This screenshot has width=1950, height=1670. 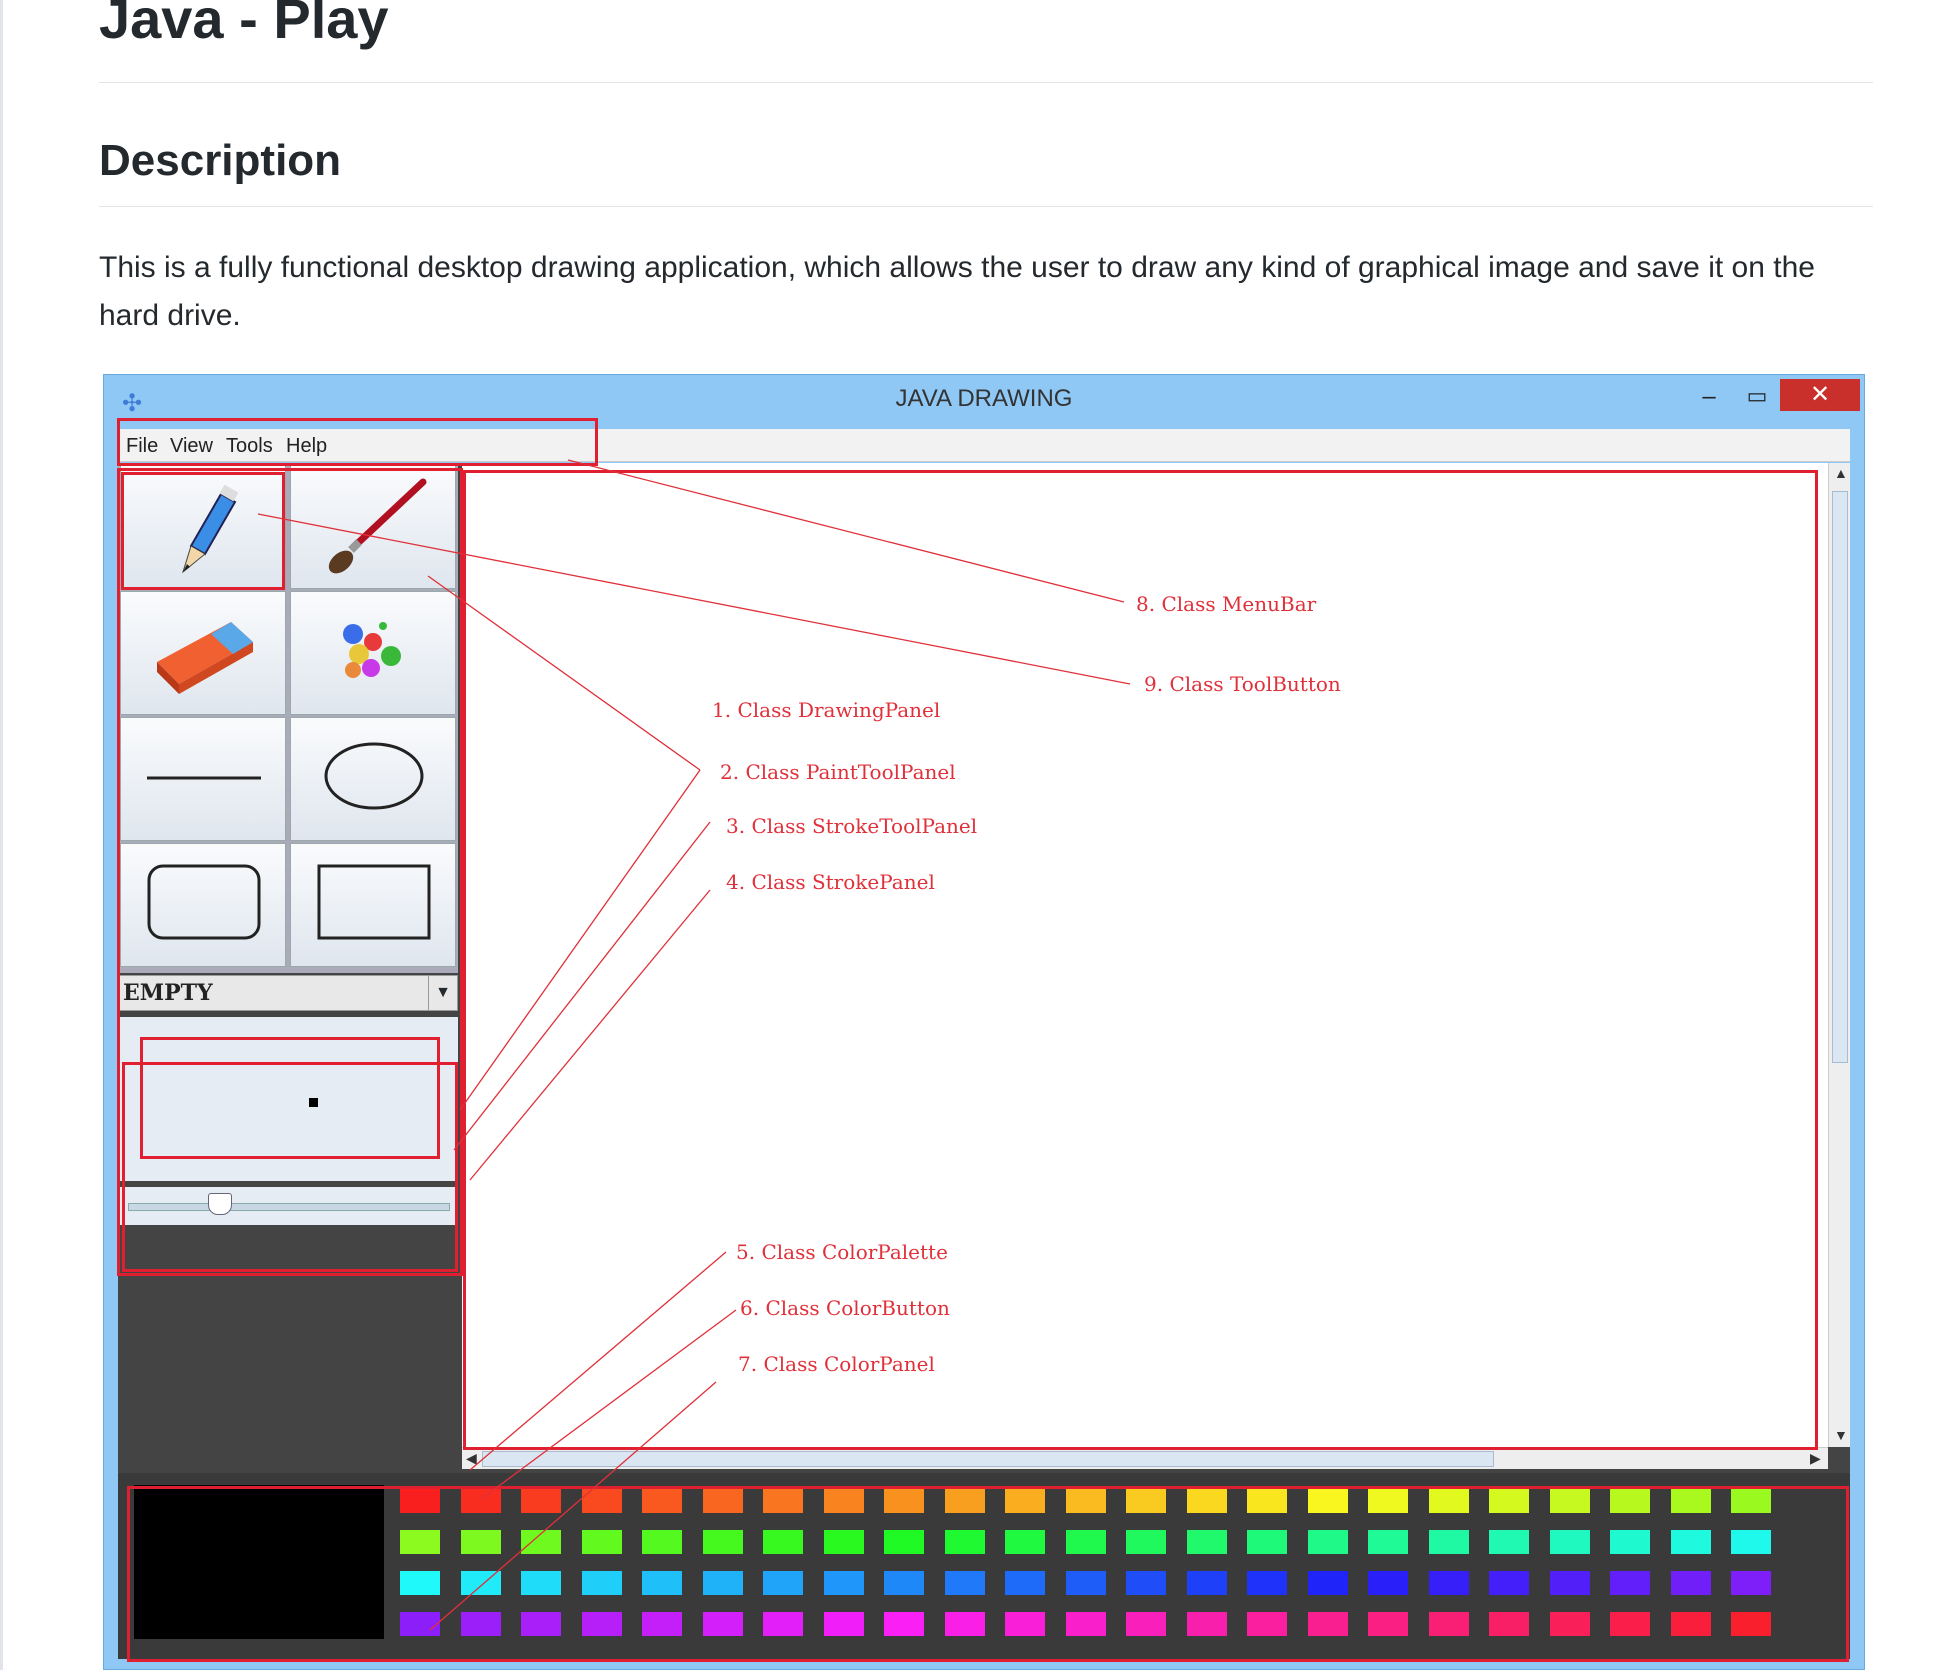 What do you see at coordinates (845, 1308) in the screenshot?
I see `annotation-colorbutton: 6. Class ColorButton` at bounding box center [845, 1308].